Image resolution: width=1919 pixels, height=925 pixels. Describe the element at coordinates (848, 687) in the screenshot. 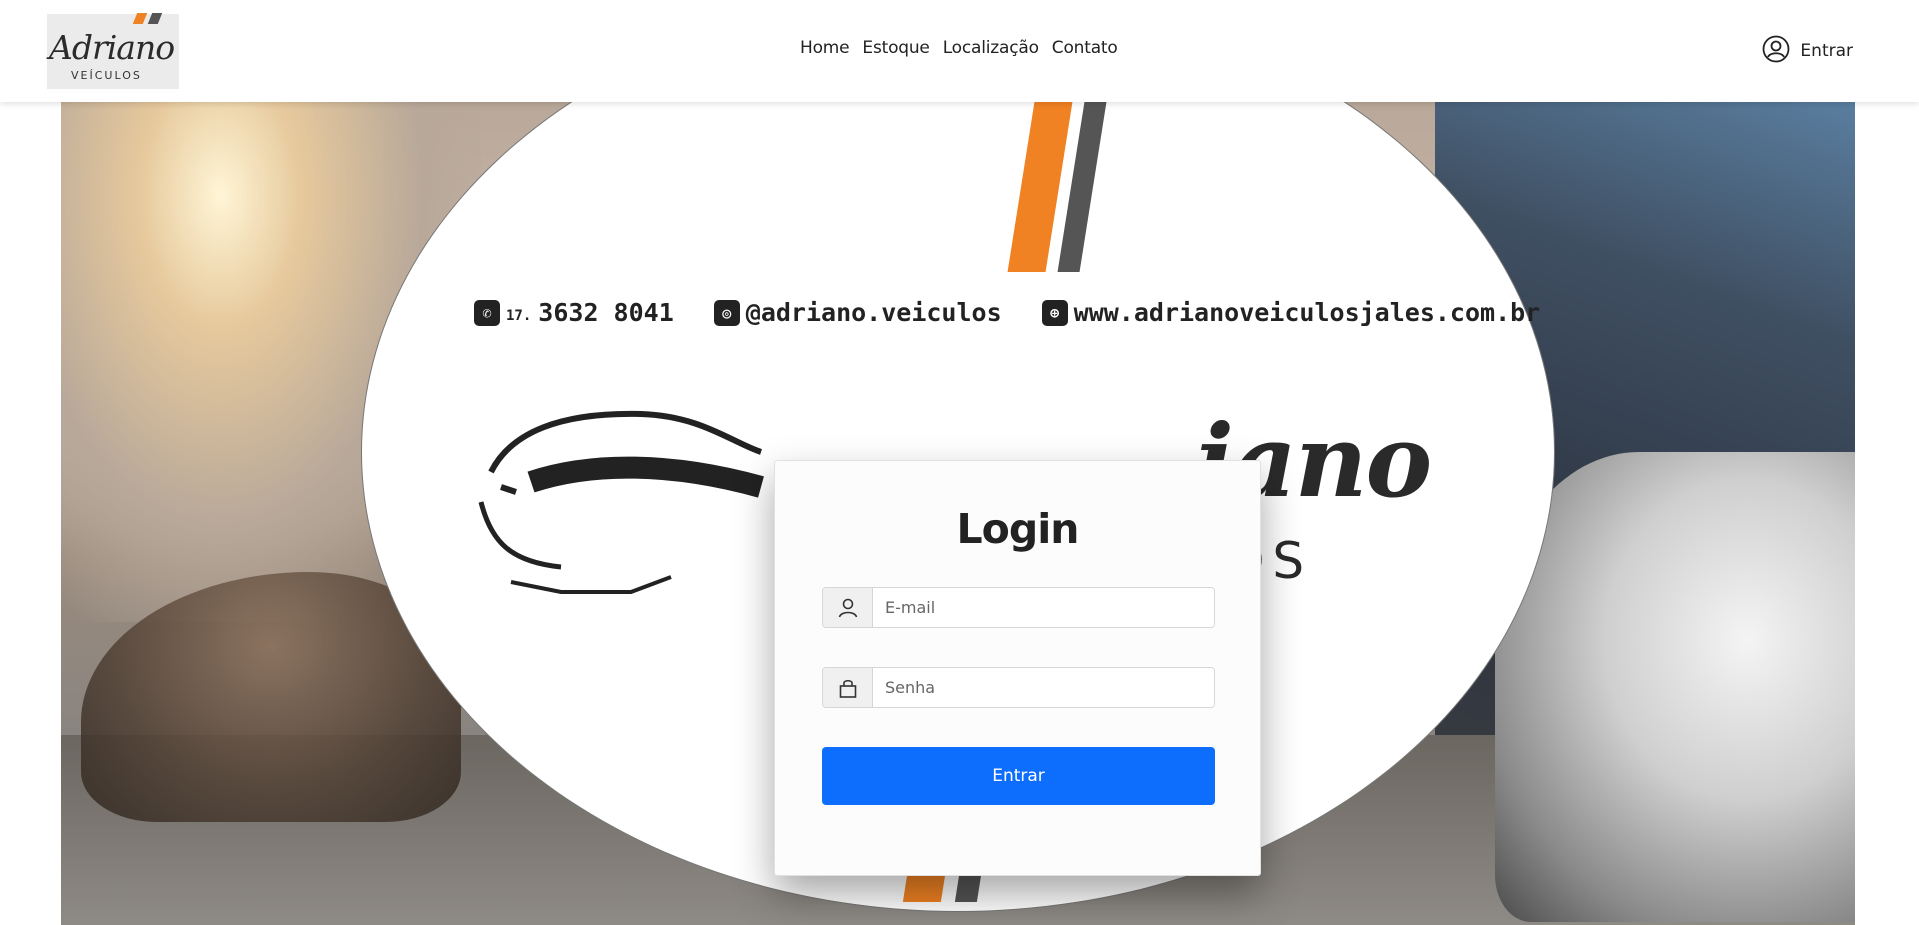

I see `lock-icon` at that location.